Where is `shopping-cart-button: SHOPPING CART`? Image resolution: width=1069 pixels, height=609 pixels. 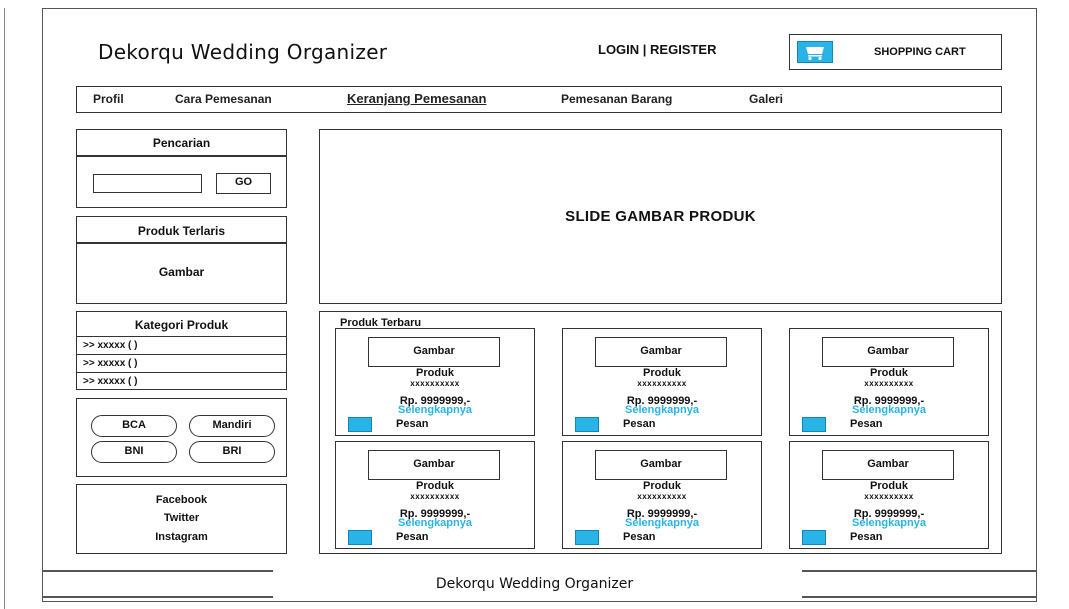
shopping-cart-button: SHOPPING CART is located at coordinates (895, 52).